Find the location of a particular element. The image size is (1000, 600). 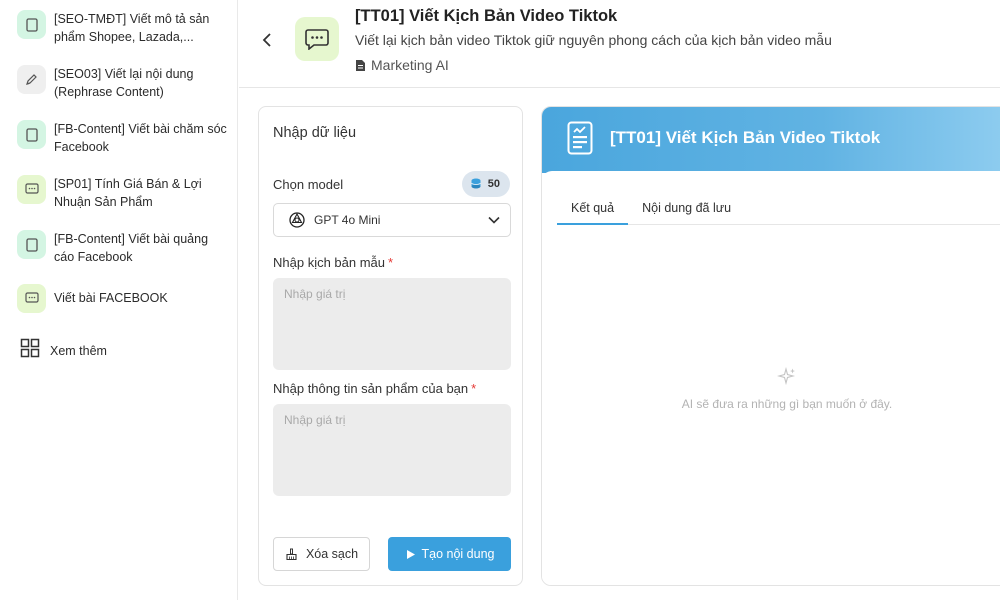

pencil-icon is located at coordinates (31, 79).